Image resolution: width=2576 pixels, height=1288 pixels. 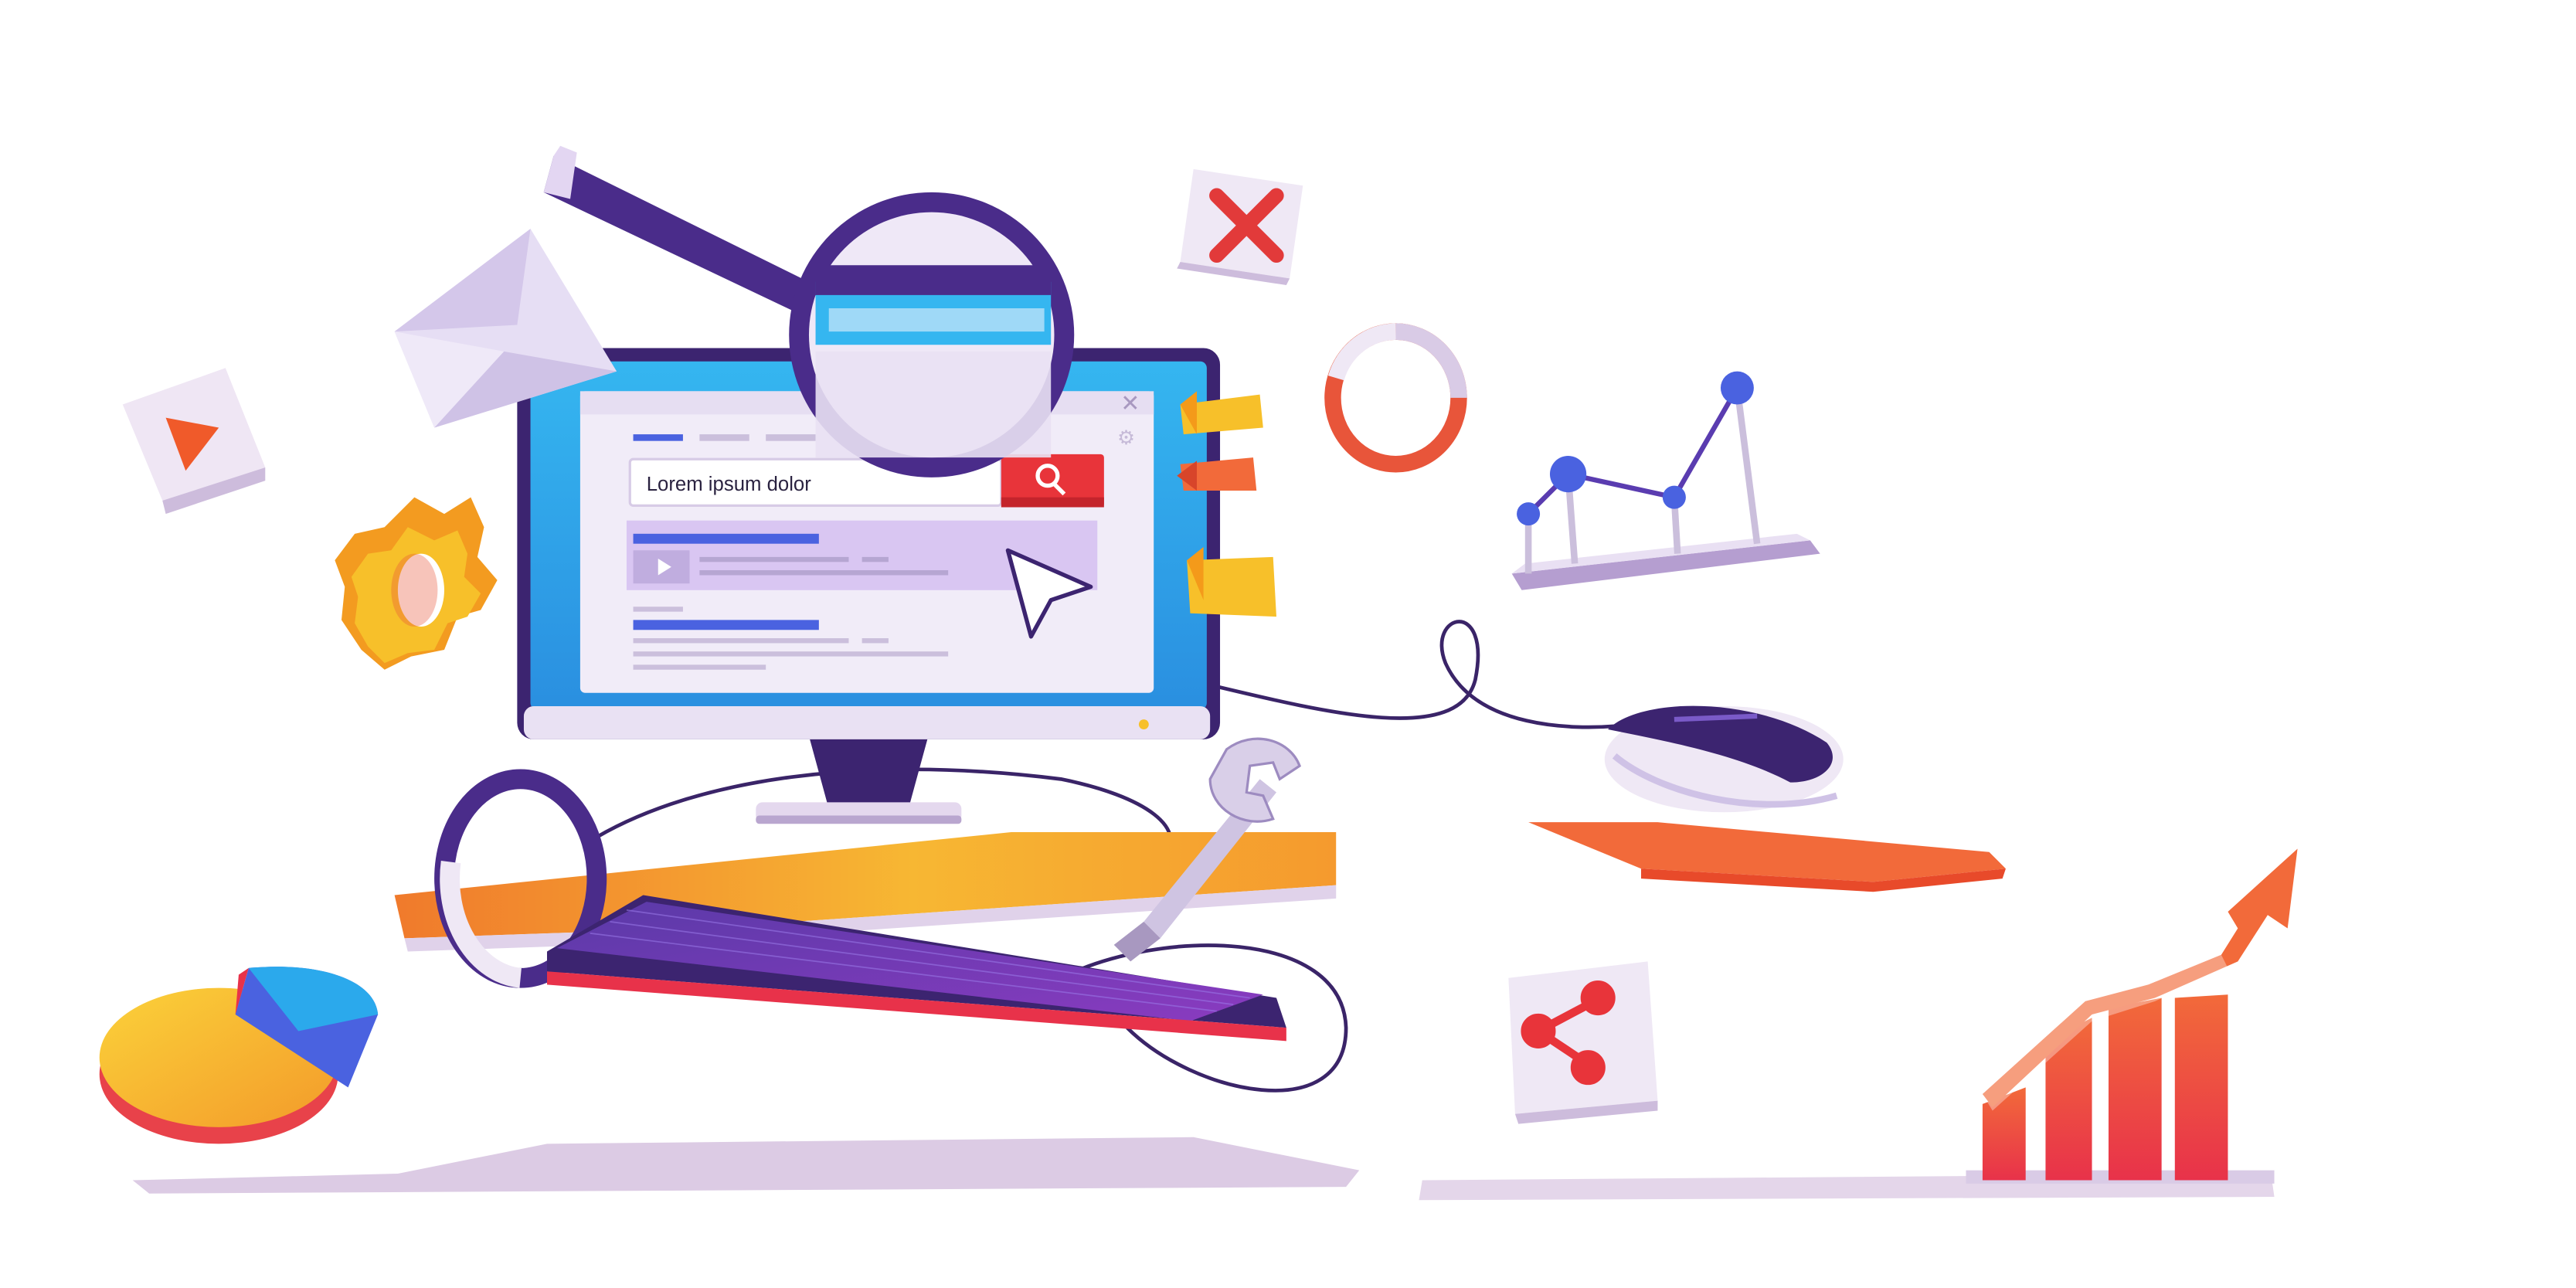 What do you see at coordinates (1583, 1042) in the screenshot?
I see `share-icon` at bounding box center [1583, 1042].